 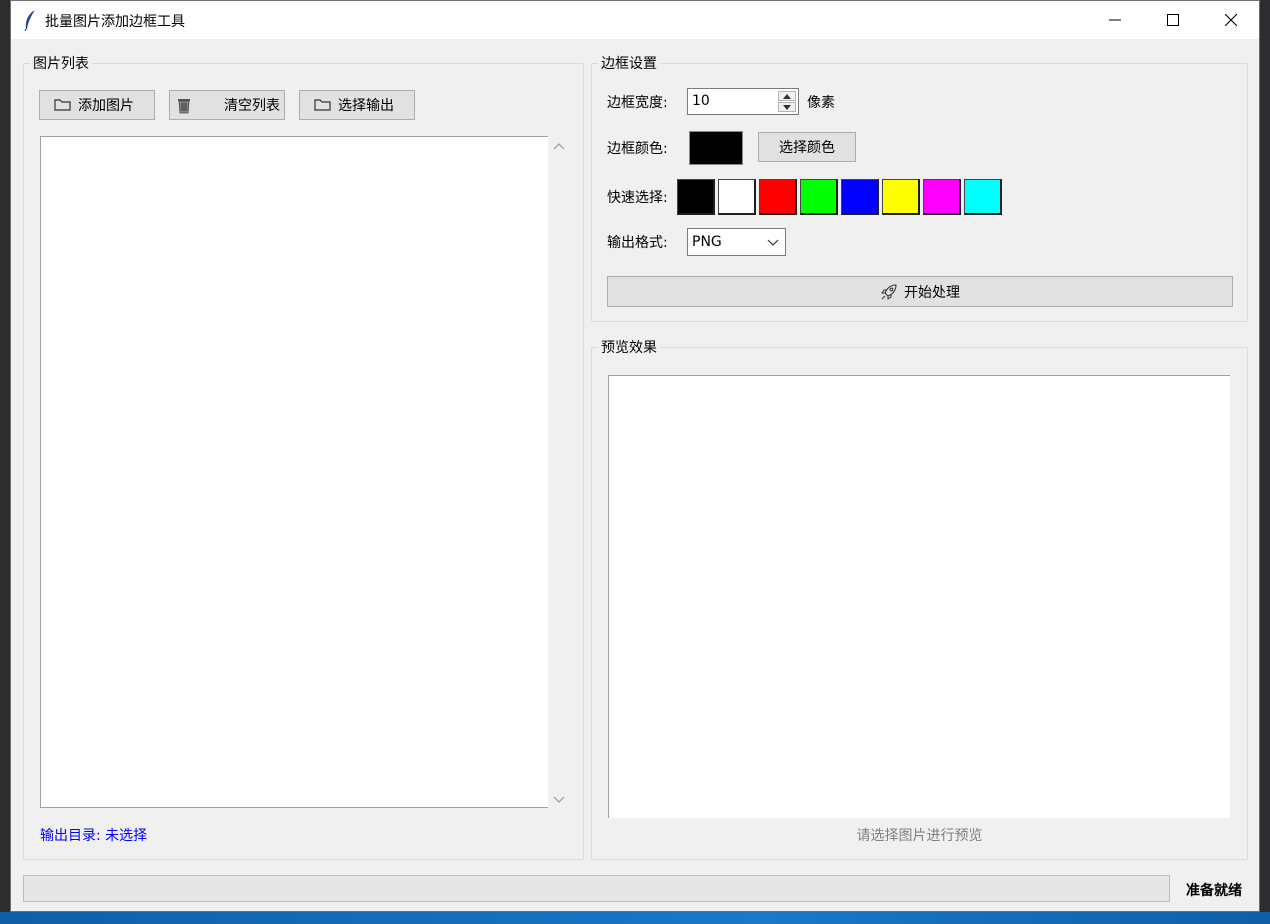 I want to click on minimize-icon, so click(x=1115, y=20).